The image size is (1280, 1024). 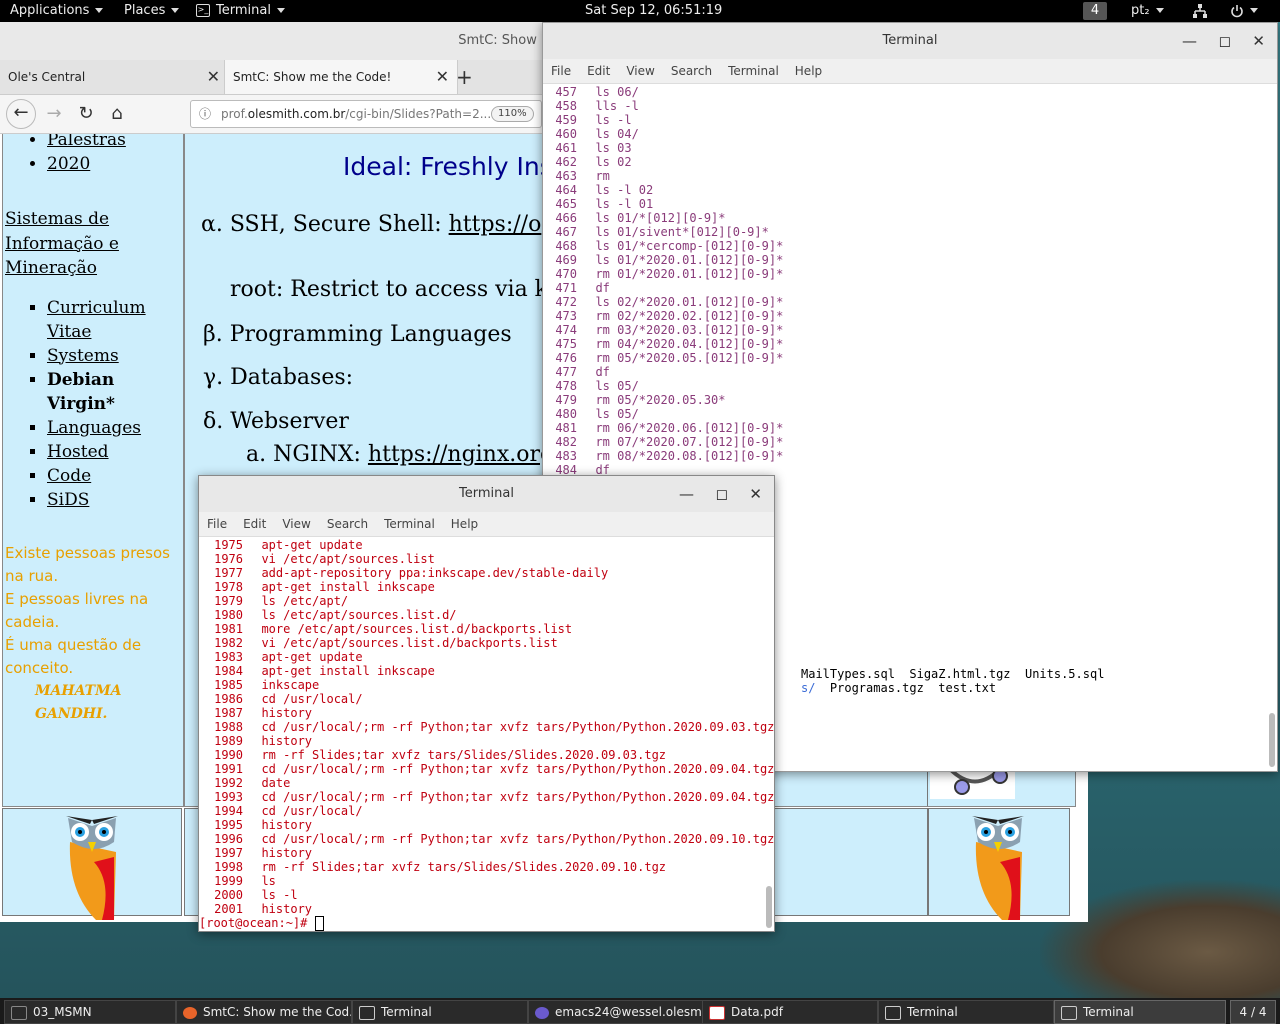 What do you see at coordinates (689, 456) in the screenshot?
I see `history-command: rm 08/*2020.08.[012][0-9]*` at bounding box center [689, 456].